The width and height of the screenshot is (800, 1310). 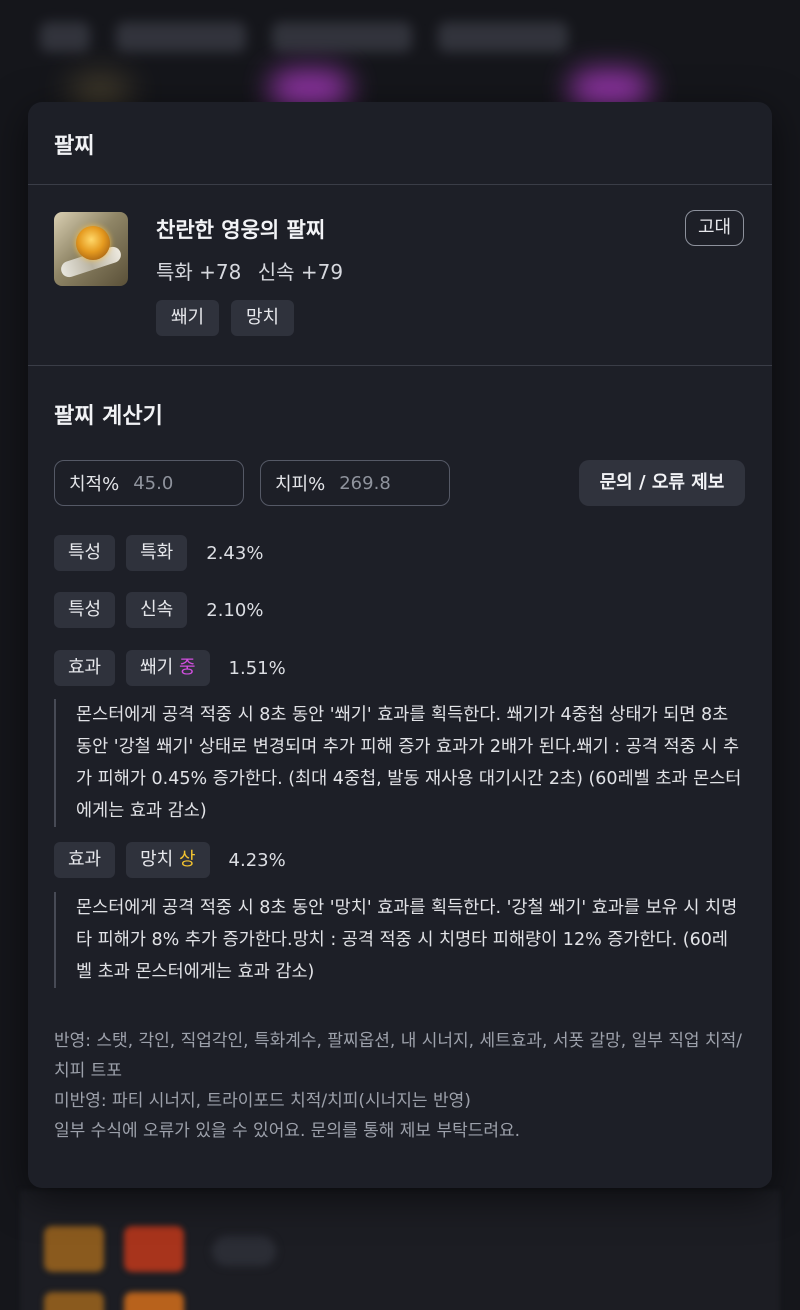 What do you see at coordinates (300, 272) in the screenshot?
I see `stat-swiftness: 신속 +79` at bounding box center [300, 272].